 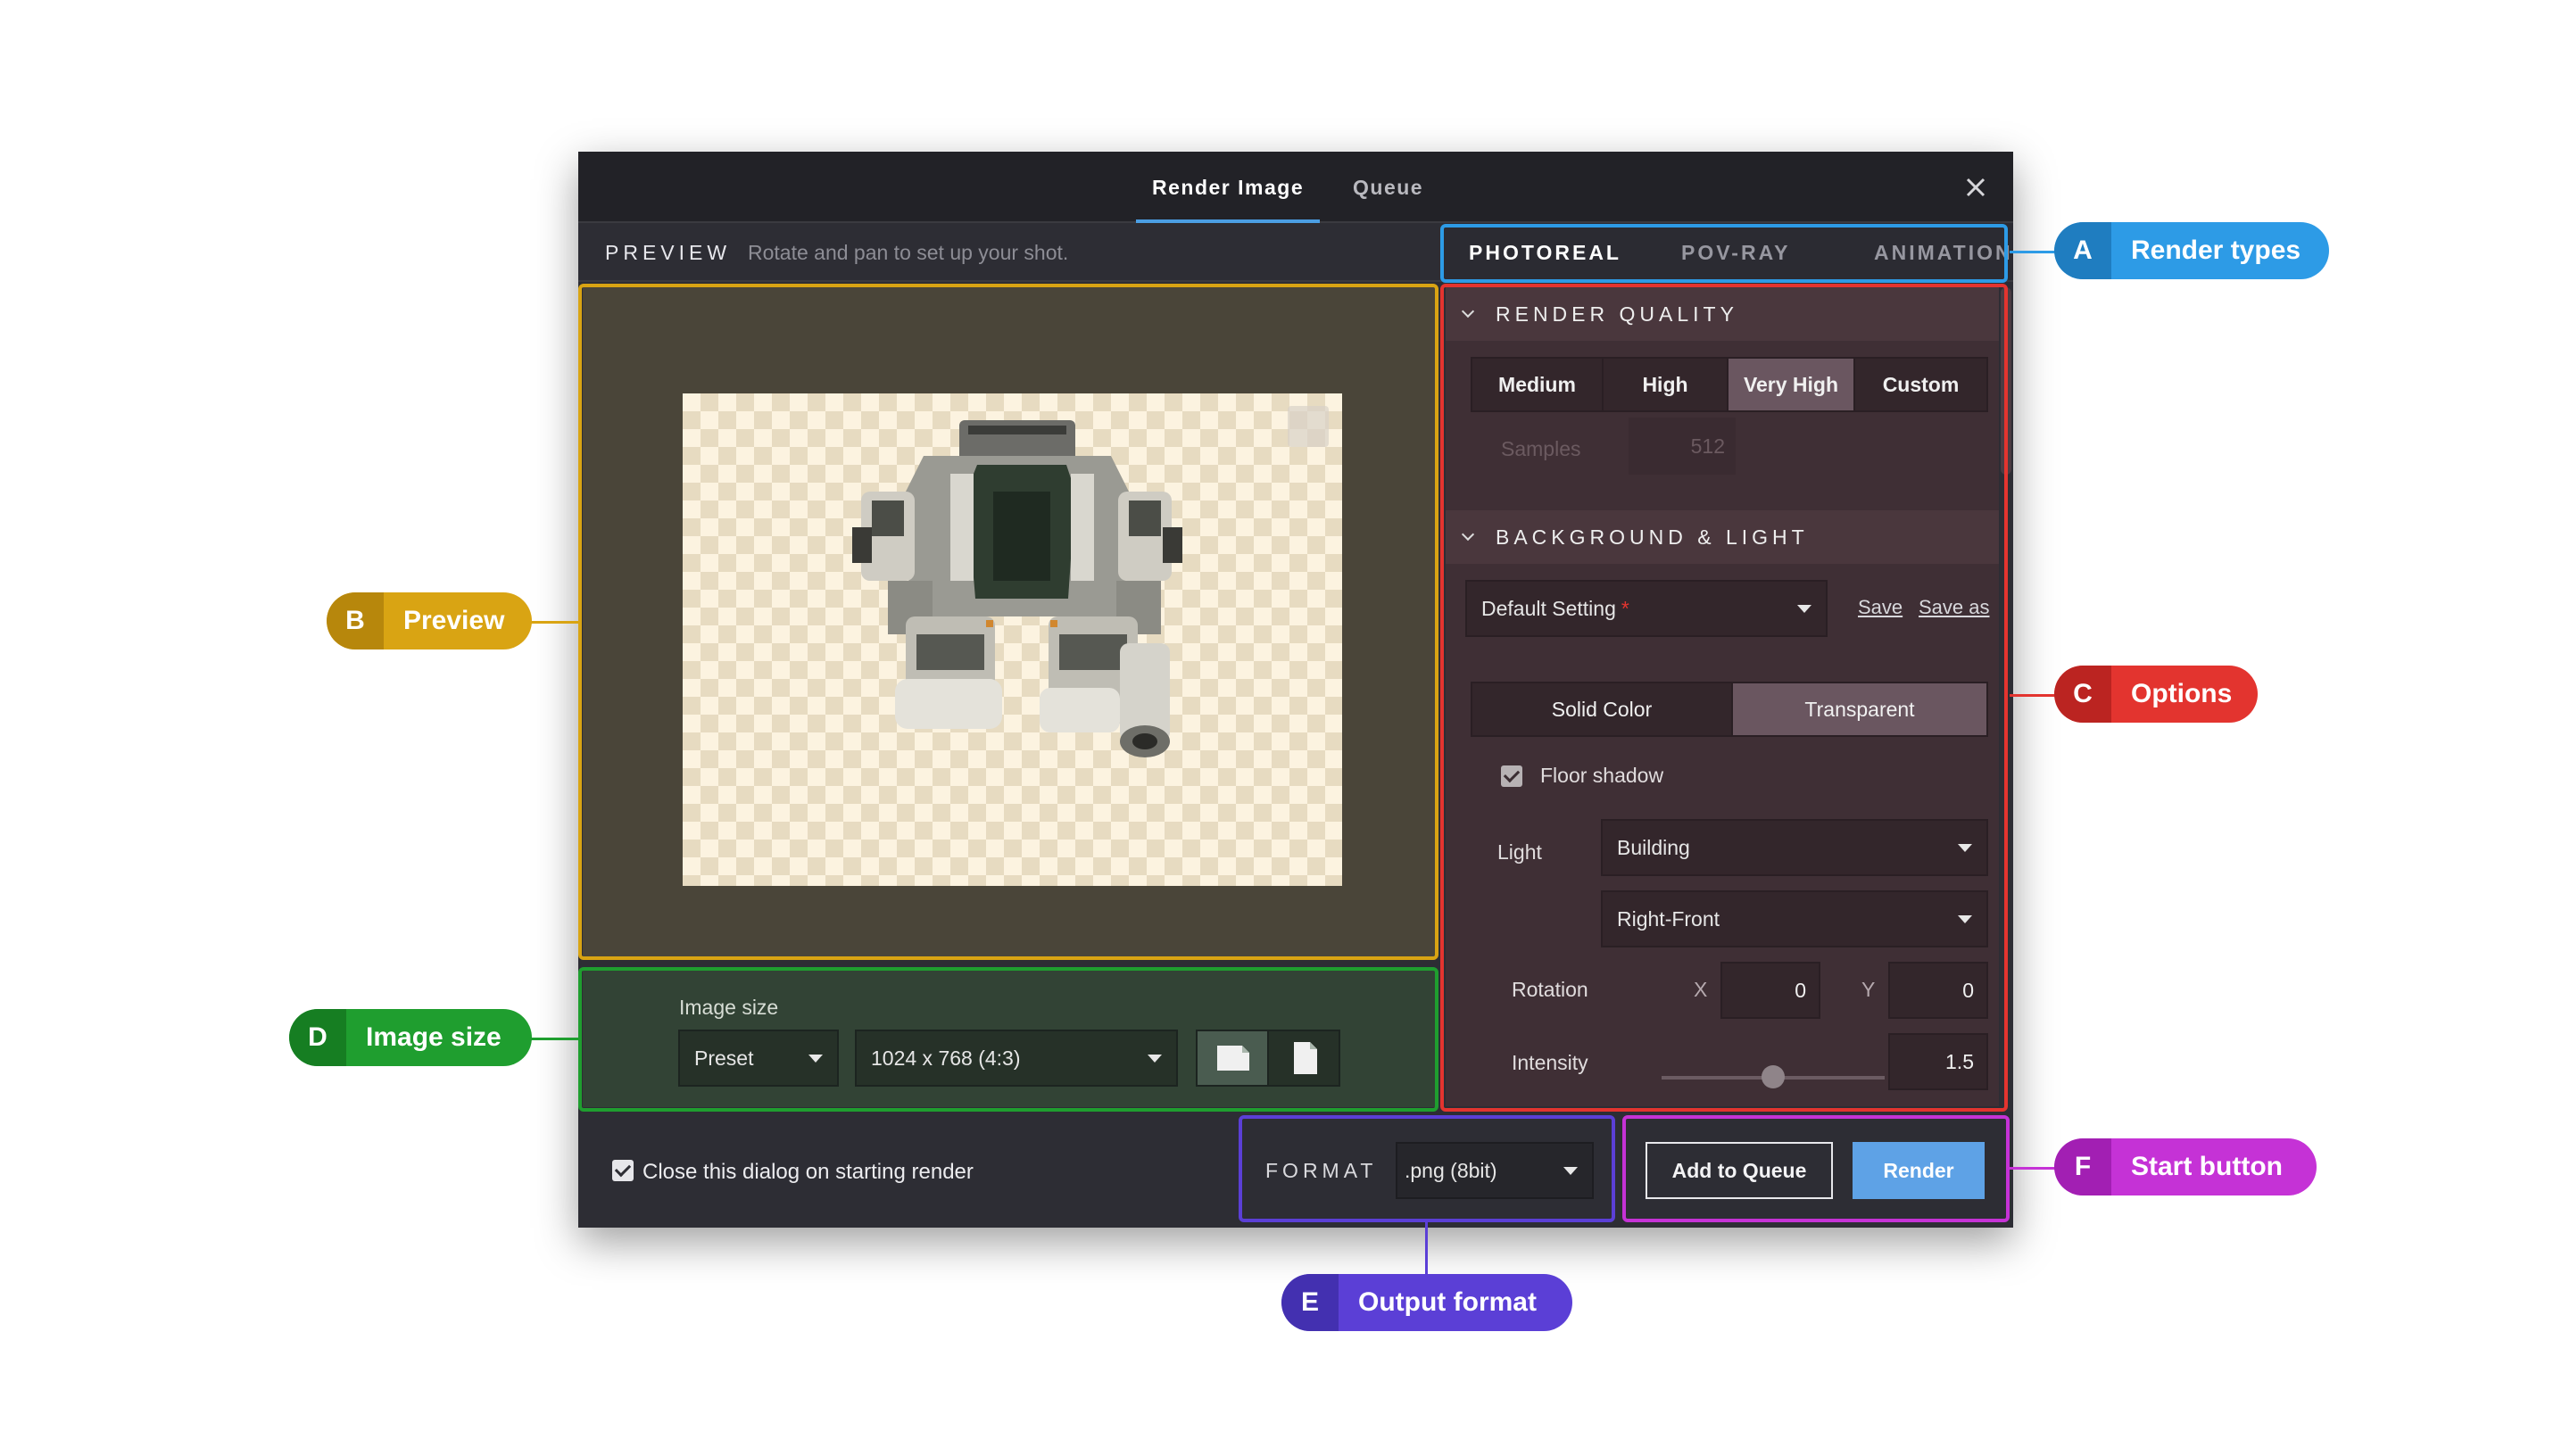 I want to click on robot-model-image, so click(x=1090, y=581).